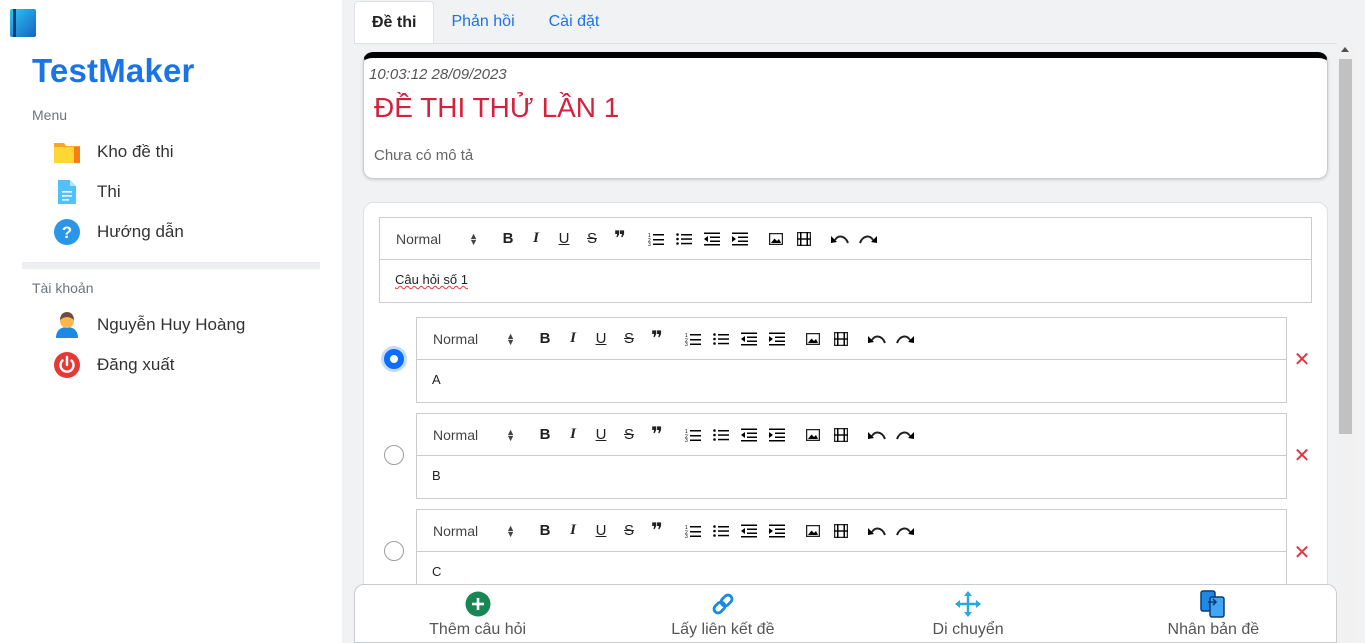  Describe the element at coordinates (851, 379) in the screenshot. I see `answer-text: A` at that location.